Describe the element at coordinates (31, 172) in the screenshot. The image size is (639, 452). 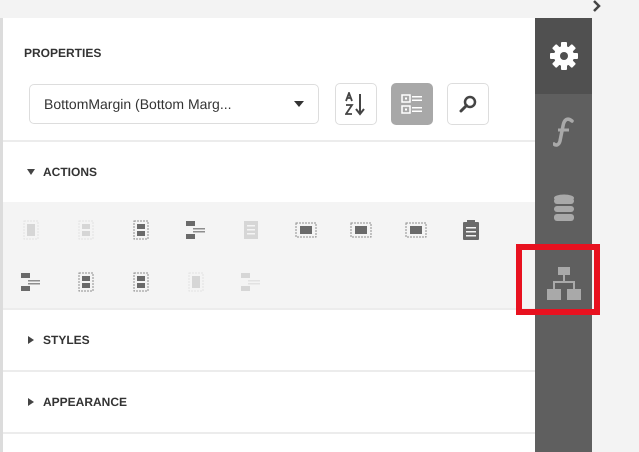
I see `triangle-down-icon` at that location.